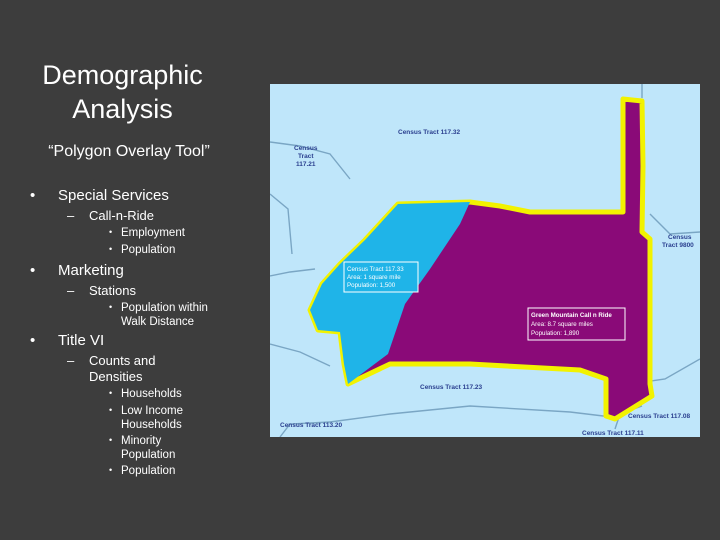 The width and height of the screenshot is (720, 540). What do you see at coordinates (148, 454) in the screenshot?
I see `item-label-line2: Population` at bounding box center [148, 454].